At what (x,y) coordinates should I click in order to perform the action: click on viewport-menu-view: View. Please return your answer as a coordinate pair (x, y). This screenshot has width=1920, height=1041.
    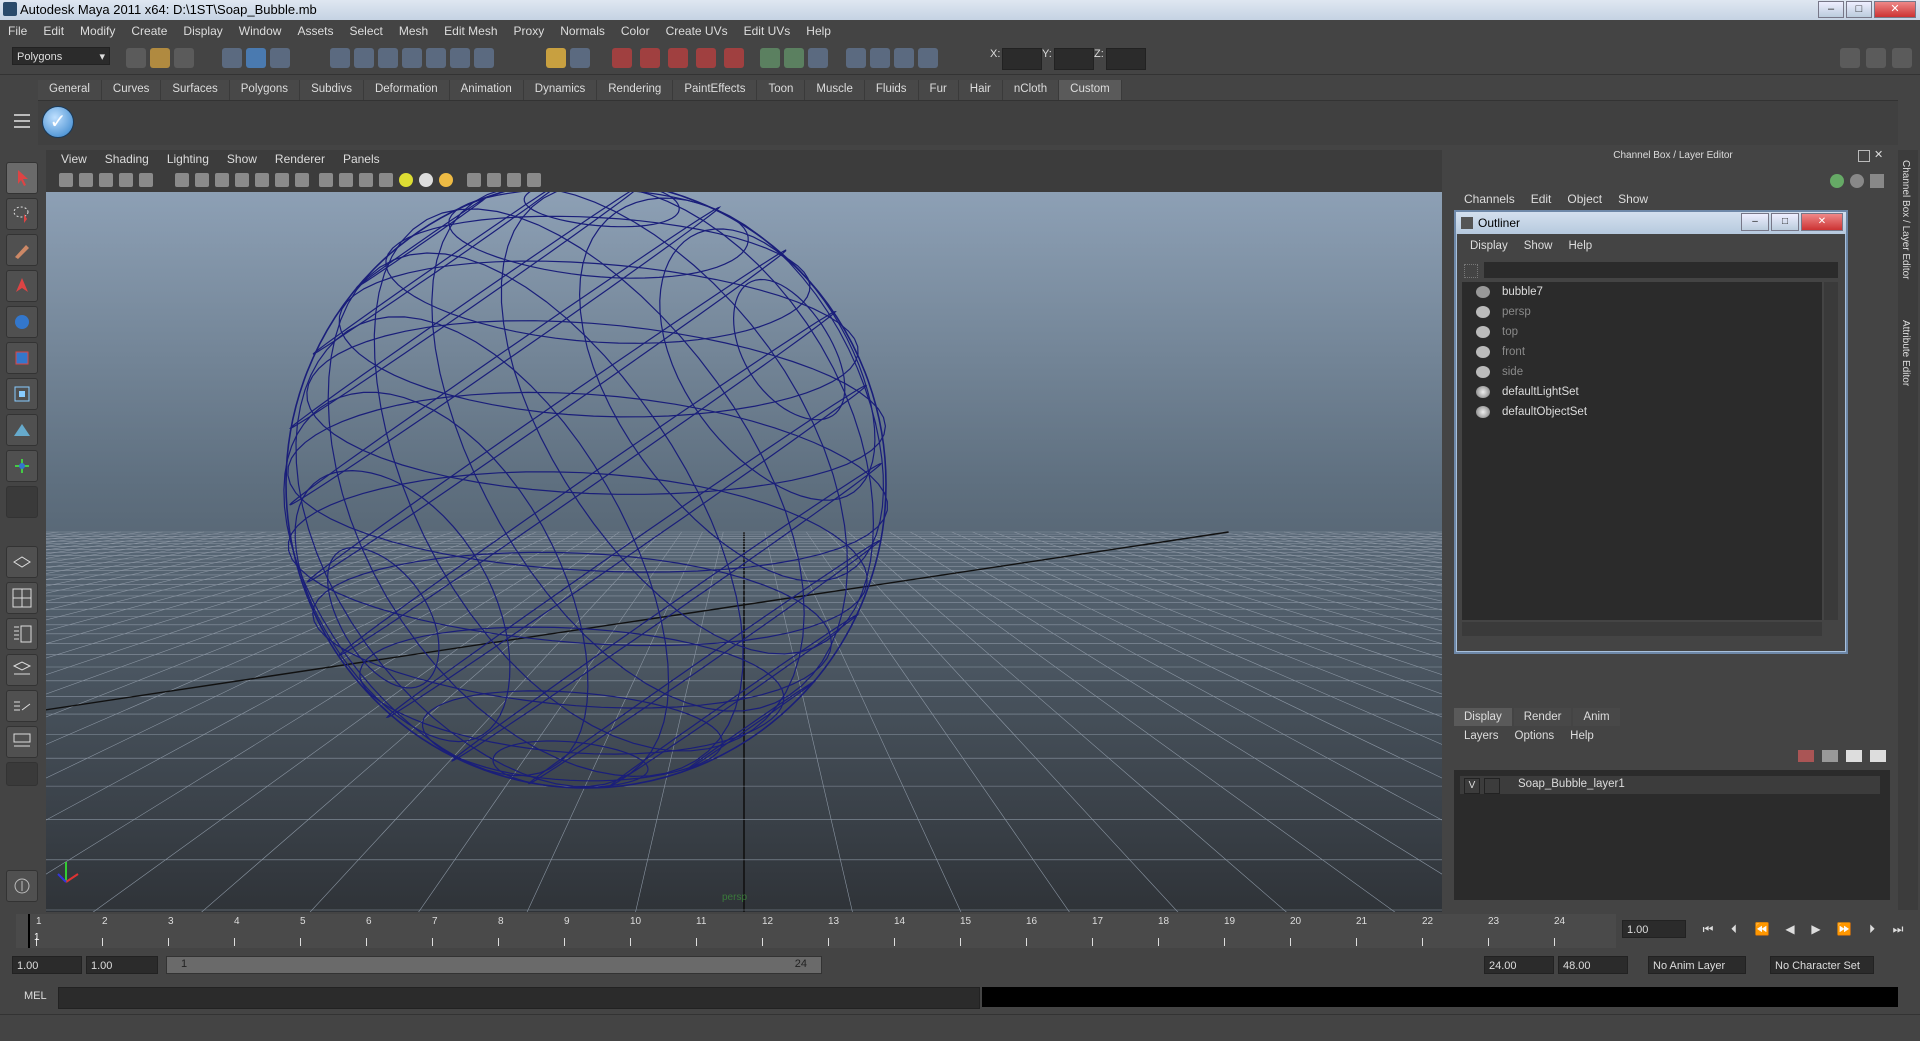
    Looking at the image, I should click on (74, 159).